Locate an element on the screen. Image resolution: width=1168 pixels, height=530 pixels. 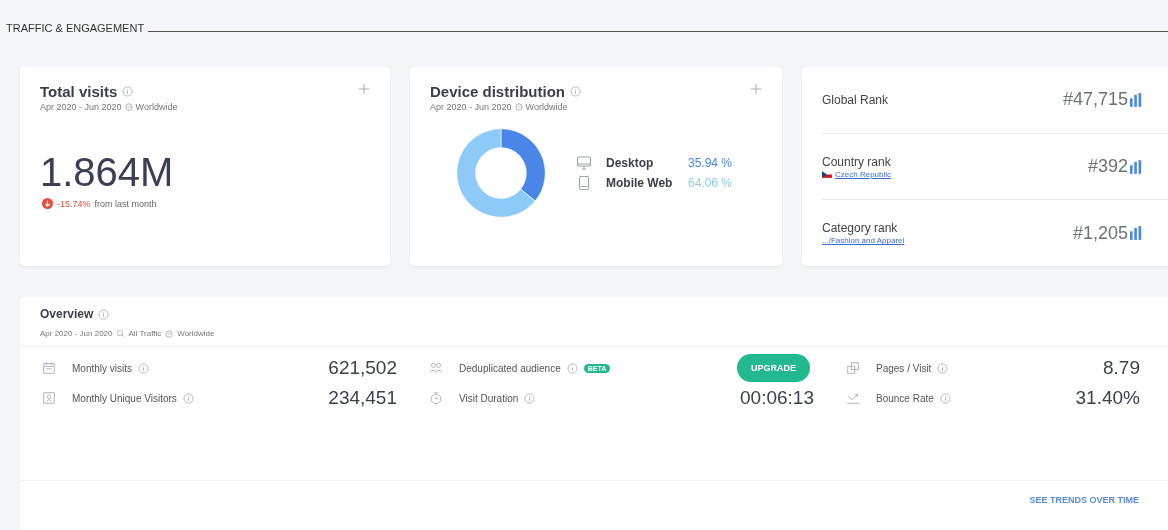
rank-value: #392 is located at coordinates (1107, 166).